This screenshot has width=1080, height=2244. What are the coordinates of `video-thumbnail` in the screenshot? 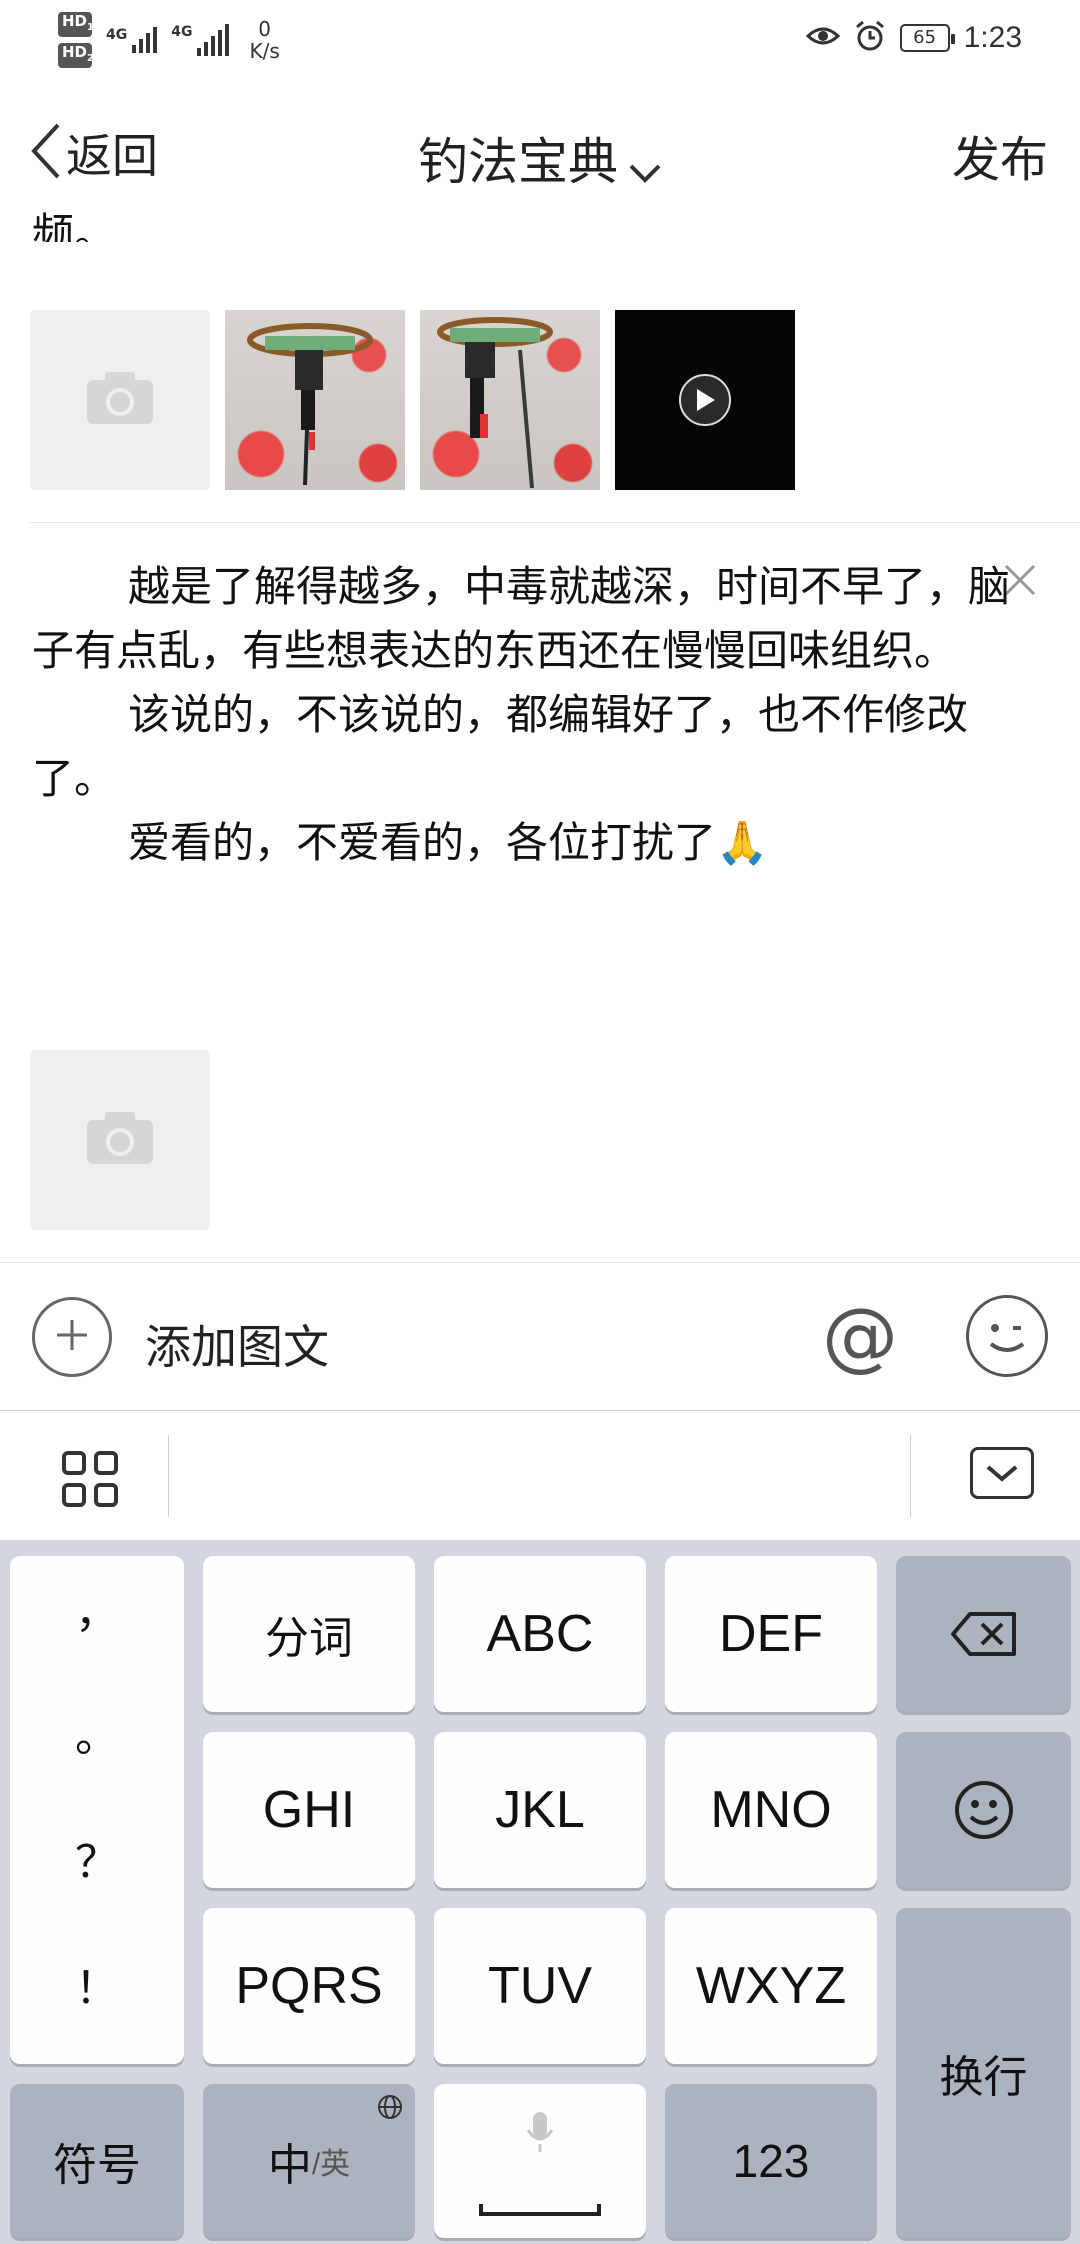 It's located at (705, 400).